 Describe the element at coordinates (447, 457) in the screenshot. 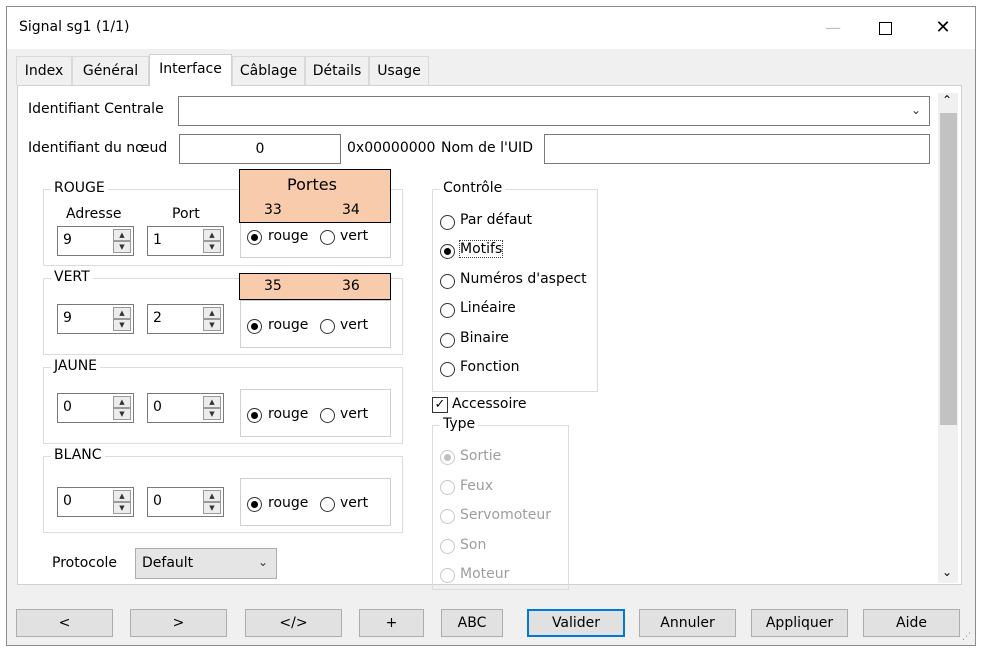

I see `type-radio-sortie` at that location.